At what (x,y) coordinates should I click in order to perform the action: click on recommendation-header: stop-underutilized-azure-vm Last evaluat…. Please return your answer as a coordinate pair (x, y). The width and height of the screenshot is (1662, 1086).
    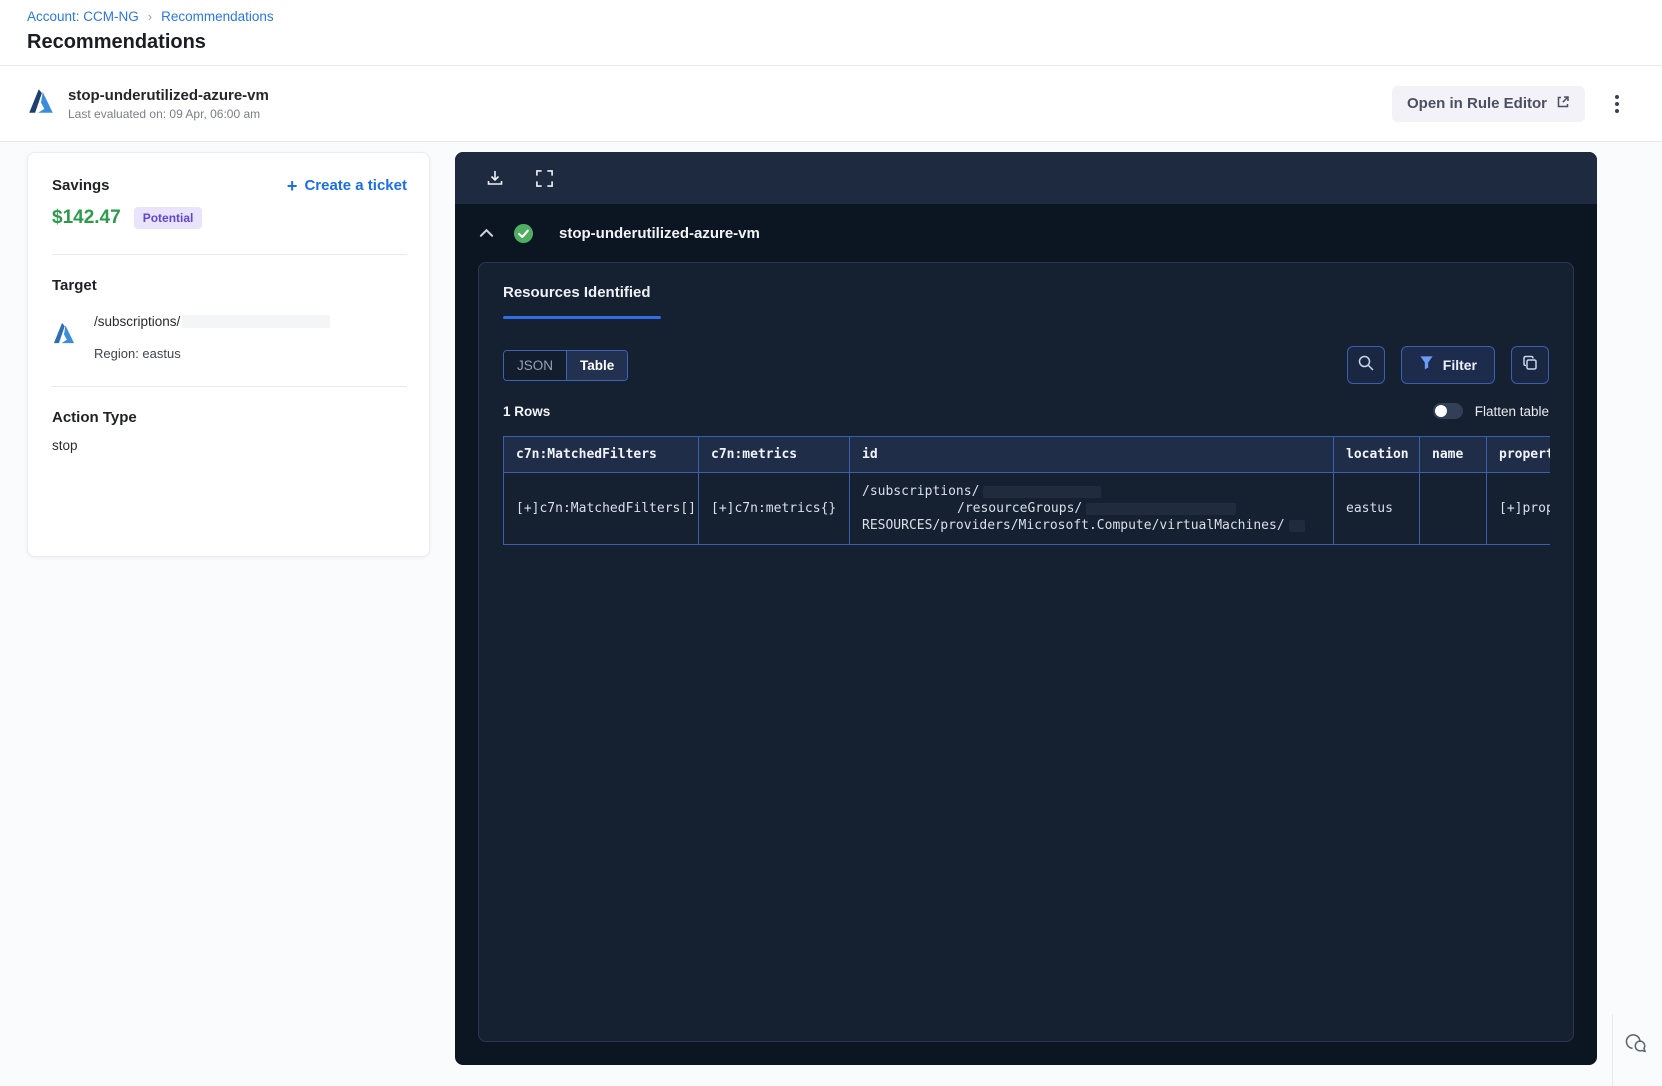
    Looking at the image, I should click on (831, 104).